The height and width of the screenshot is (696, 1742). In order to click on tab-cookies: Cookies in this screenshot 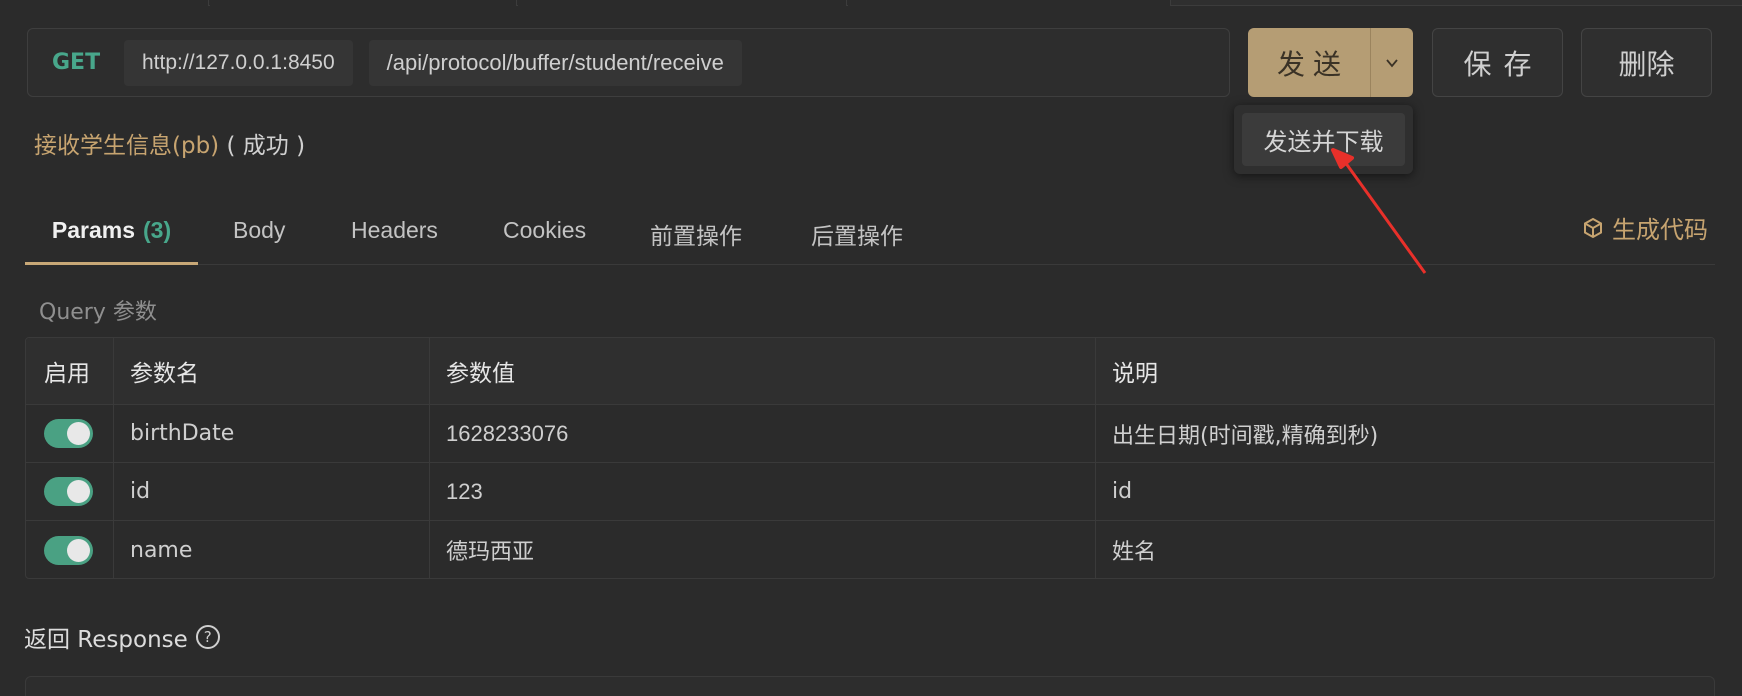, I will do `click(544, 234)`.